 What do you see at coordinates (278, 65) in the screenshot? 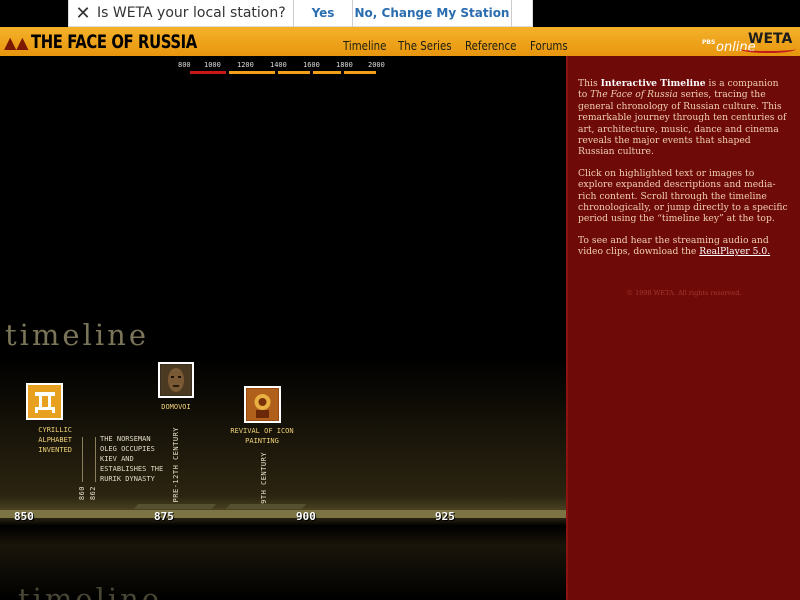
I see `key-label-1400: 1400` at bounding box center [278, 65].